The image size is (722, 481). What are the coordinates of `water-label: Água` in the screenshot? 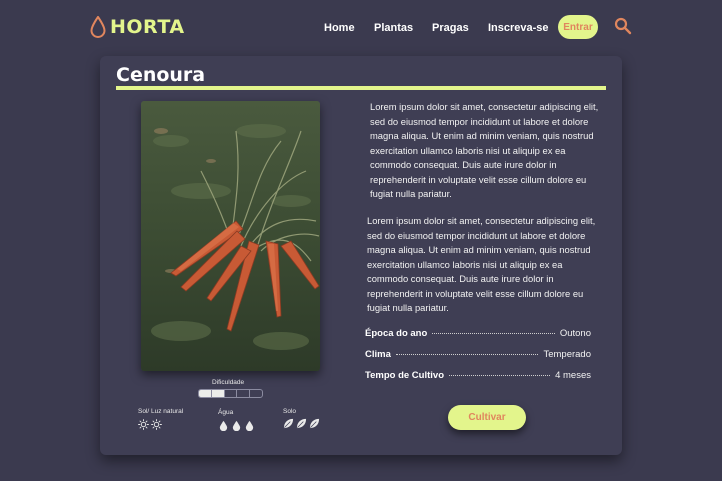 It's located at (226, 412).